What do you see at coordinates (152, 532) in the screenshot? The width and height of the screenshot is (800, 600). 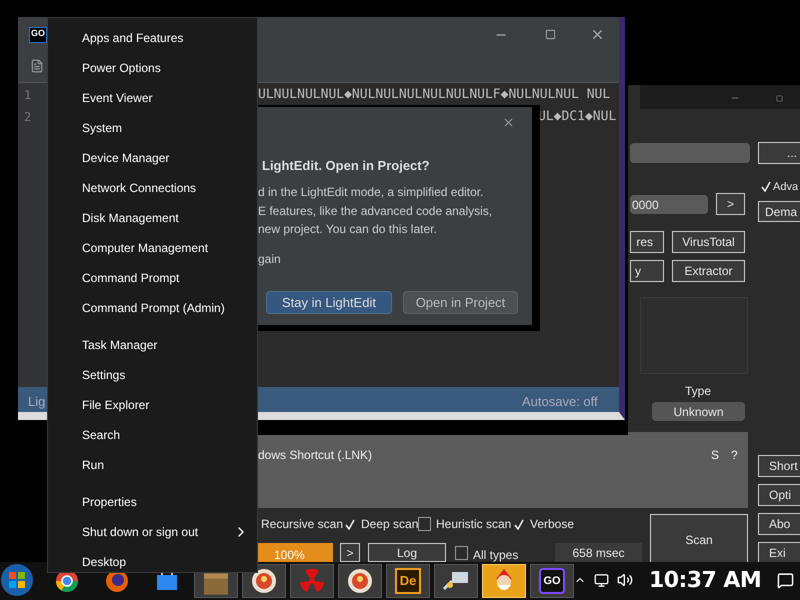 I see `menu-item: Shut down or sign out` at bounding box center [152, 532].